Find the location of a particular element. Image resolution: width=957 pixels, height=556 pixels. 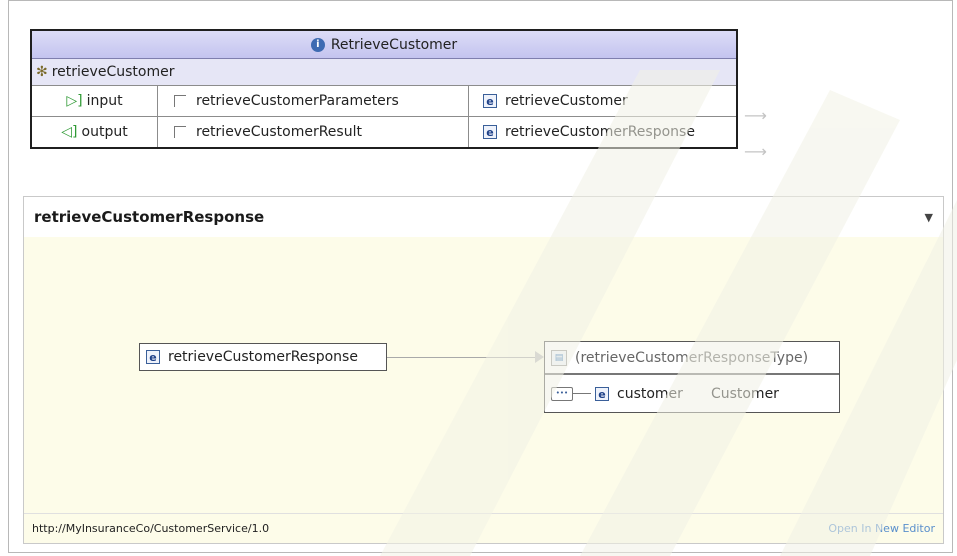

output-element-name: retrieveCustomerResponse is located at coordinates (600, 132).